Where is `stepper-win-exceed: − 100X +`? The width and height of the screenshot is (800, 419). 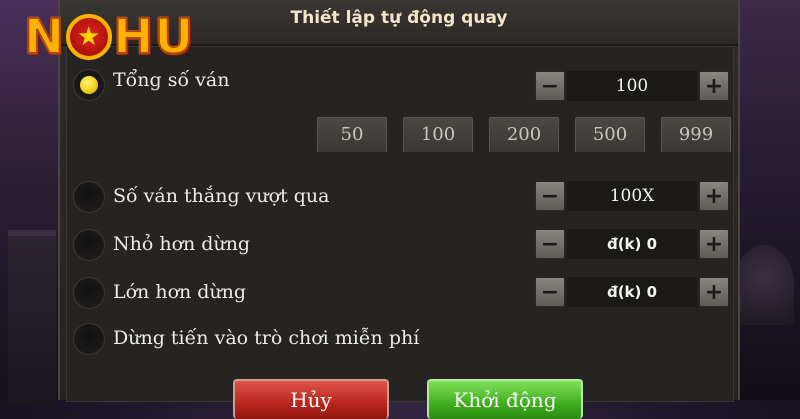 stepper-win-exceed: − 100X + is located at coordinates (632, 197).